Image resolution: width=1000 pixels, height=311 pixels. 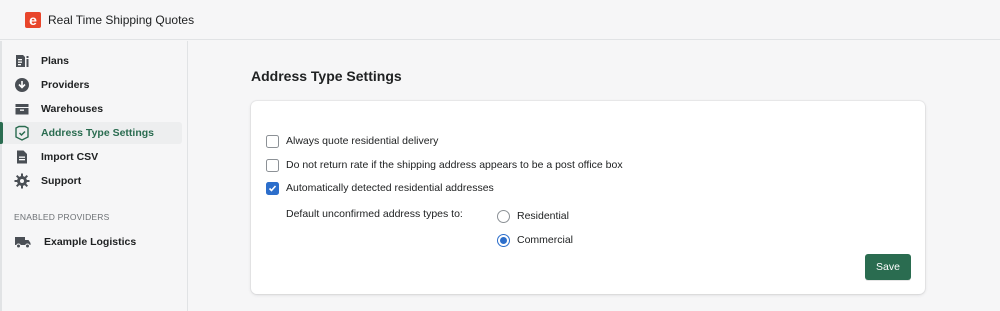 I want to click on sidebar-item-warehouses: Warehouses, so click(x=92, y=109).